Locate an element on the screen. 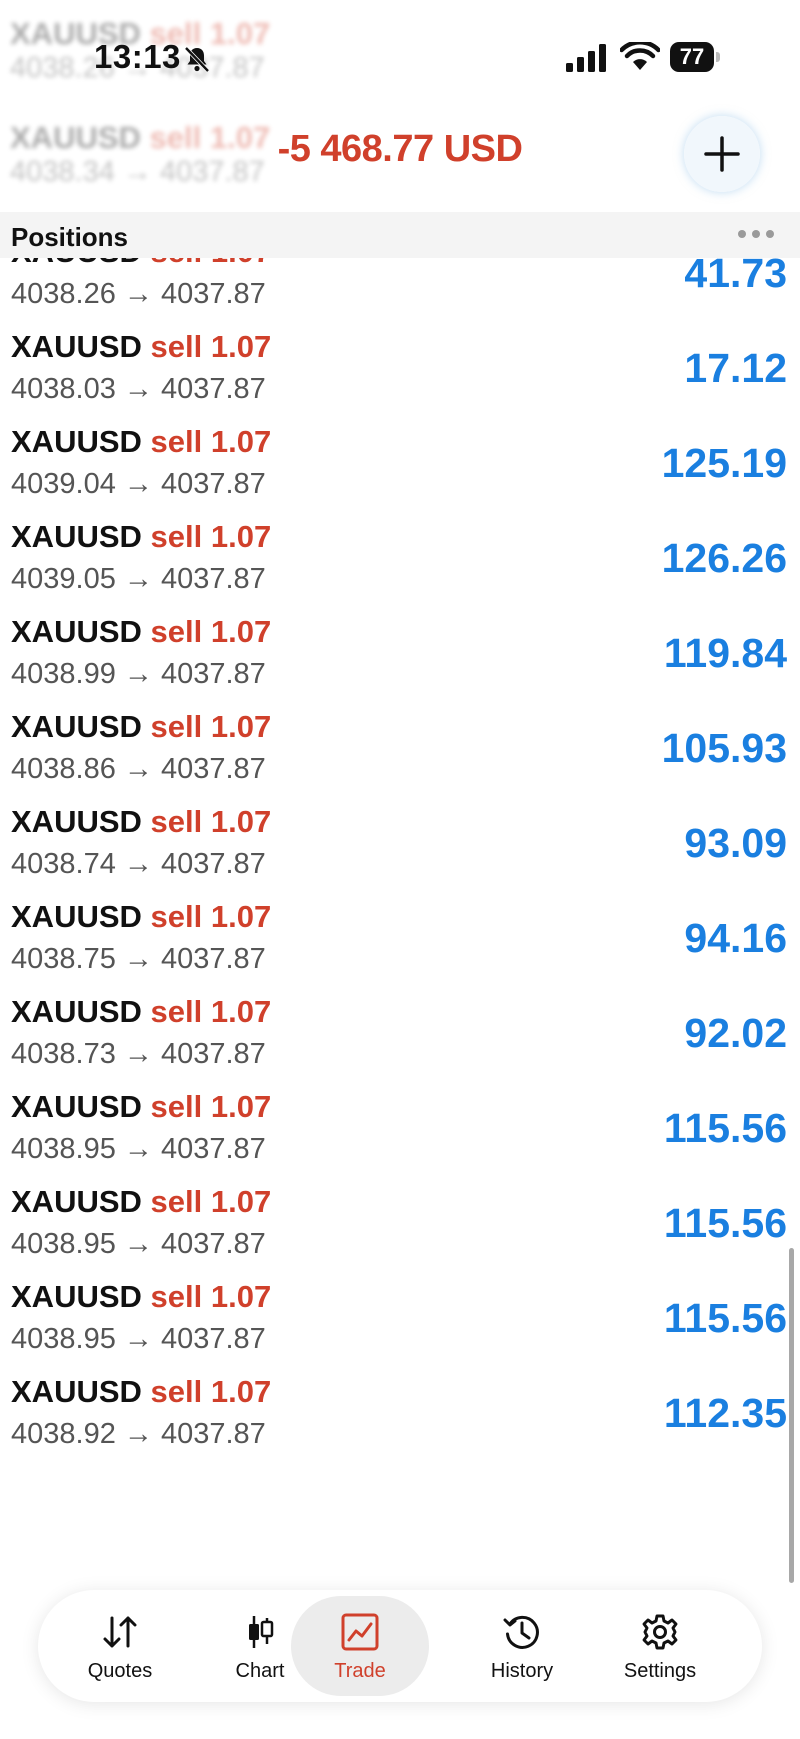 This screenshot has width=800, height=1739. position-prices: 4038.86 → 4037.87 is located at coordinates (138, 769).